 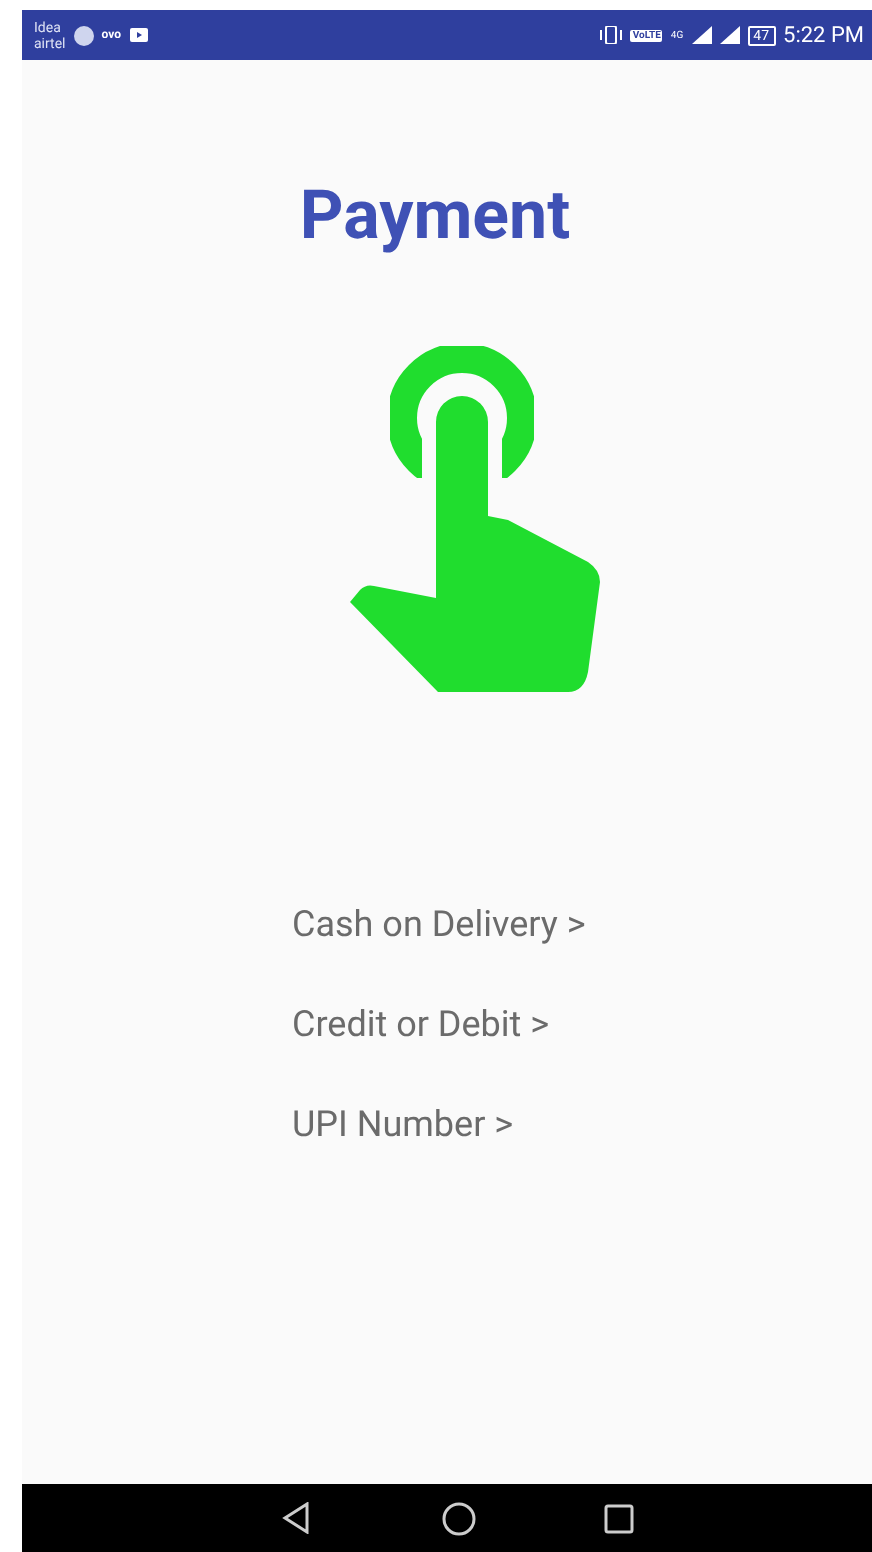 What do you see at coordinates (138, 35) in the screenshot?
I see `video-icon` at bounding box center [138, 35].